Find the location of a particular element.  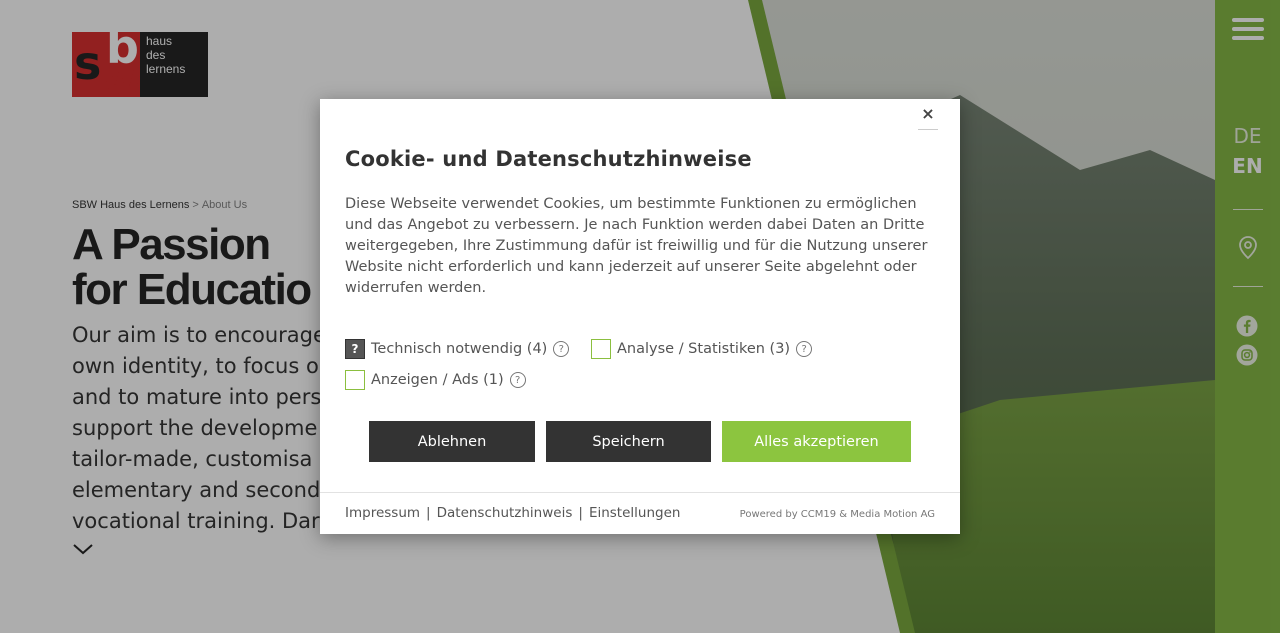

consent-option-label: Anzeigen / Ads (1) is located at coordinates (437, 380).